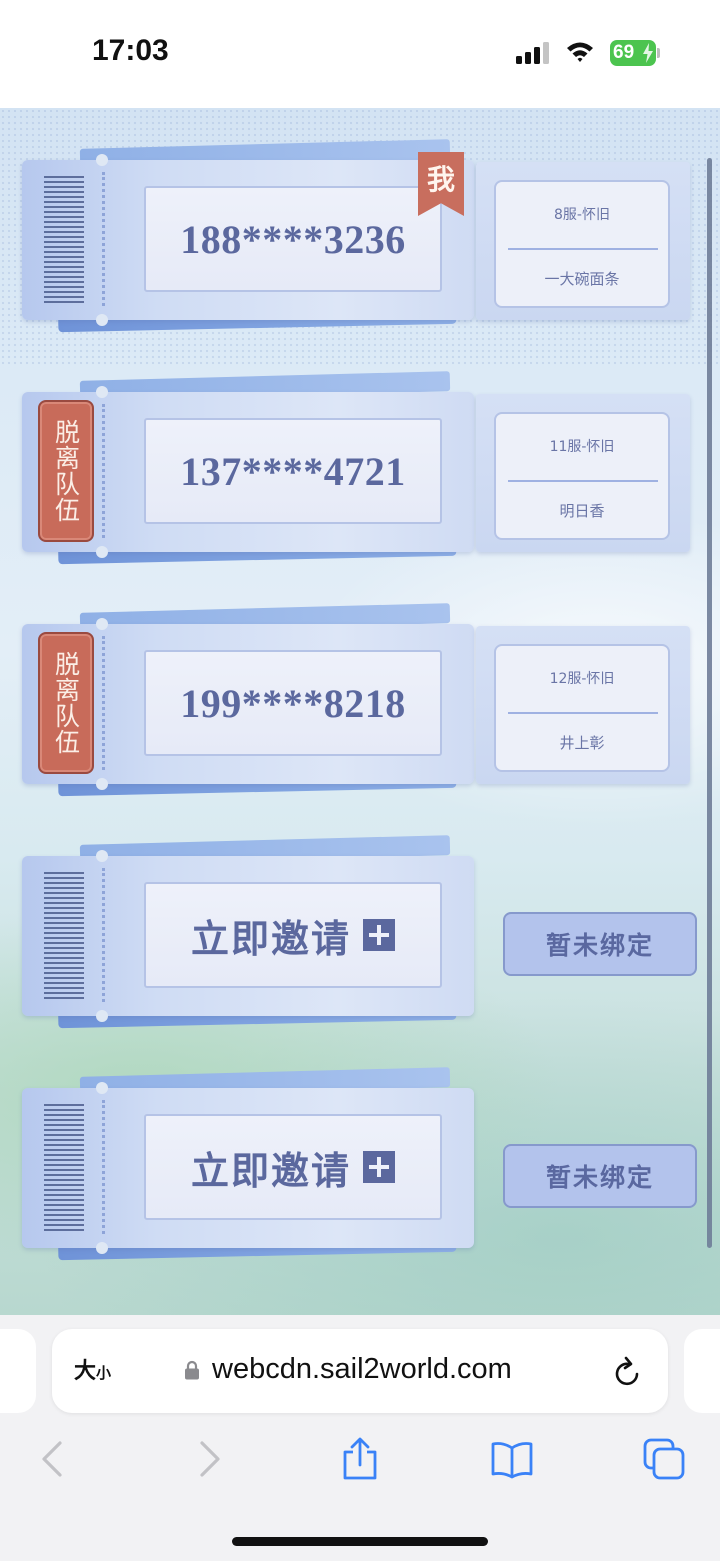 This screenshot has height=1561, width=720. Describe the element at coordinates (360, 1541) in the screenshot. I see `home-indicator` at that location.